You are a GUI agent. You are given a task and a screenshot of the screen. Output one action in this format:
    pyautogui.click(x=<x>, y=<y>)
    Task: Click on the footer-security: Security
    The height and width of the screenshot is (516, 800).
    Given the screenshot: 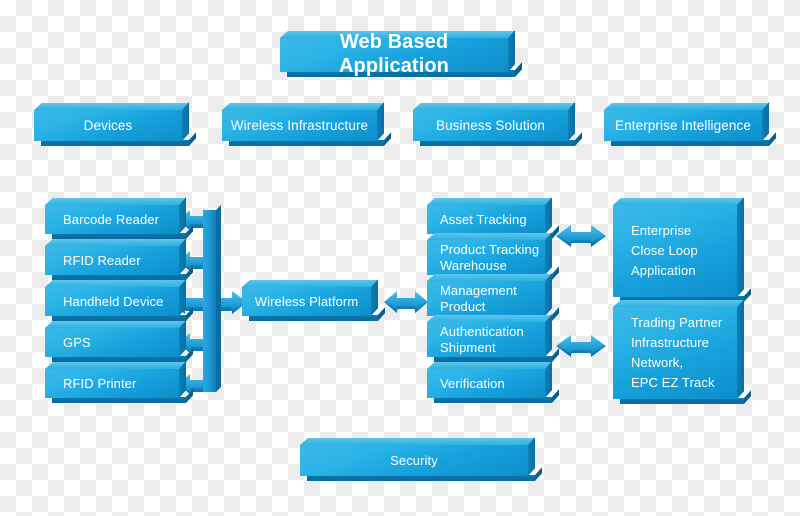 What is the action you would take?
    pyautogui.click(x=414, y=460)
    